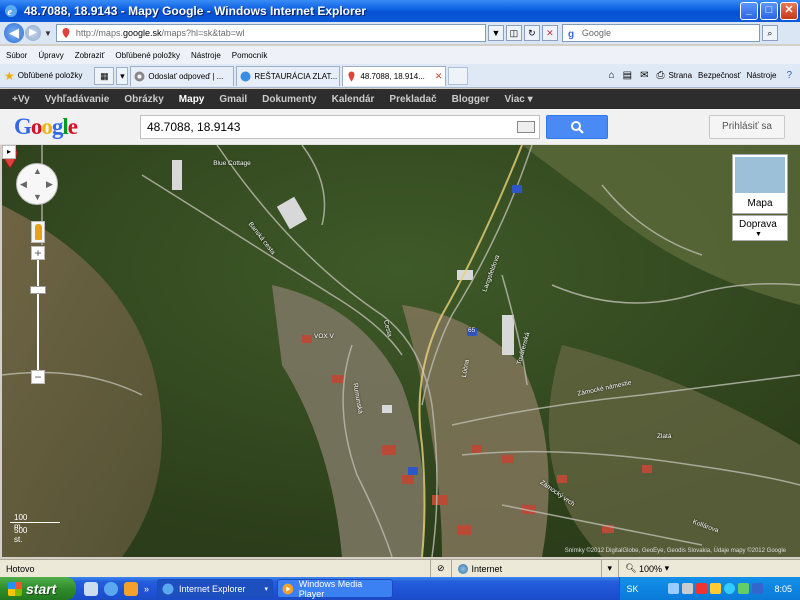  I want to click on side-panel-toggle-icon: ▸, so click(9, 152).